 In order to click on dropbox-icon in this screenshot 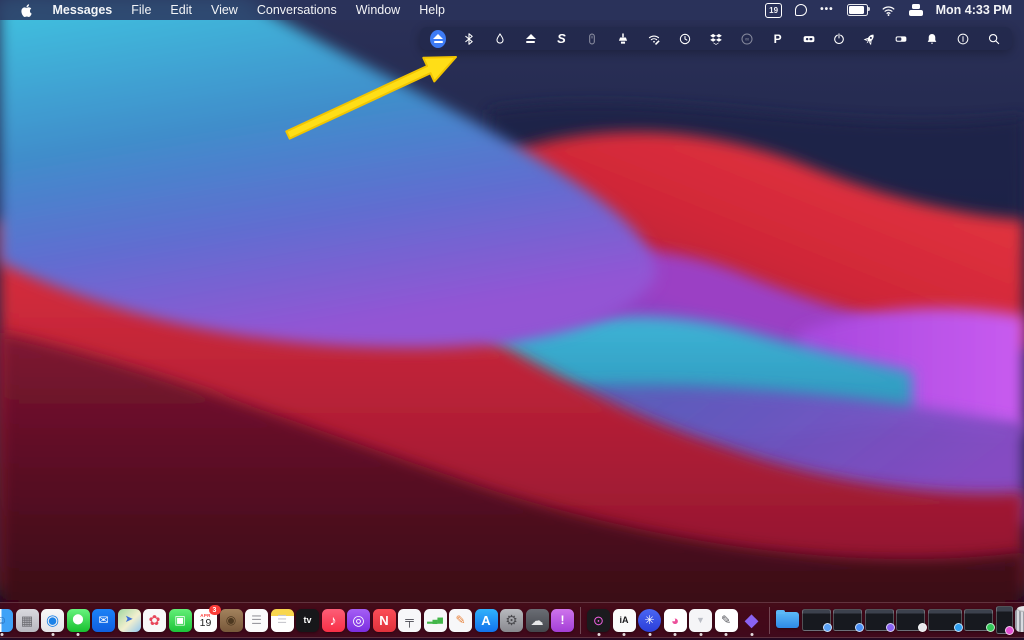, I will do `click(716, 39)`.